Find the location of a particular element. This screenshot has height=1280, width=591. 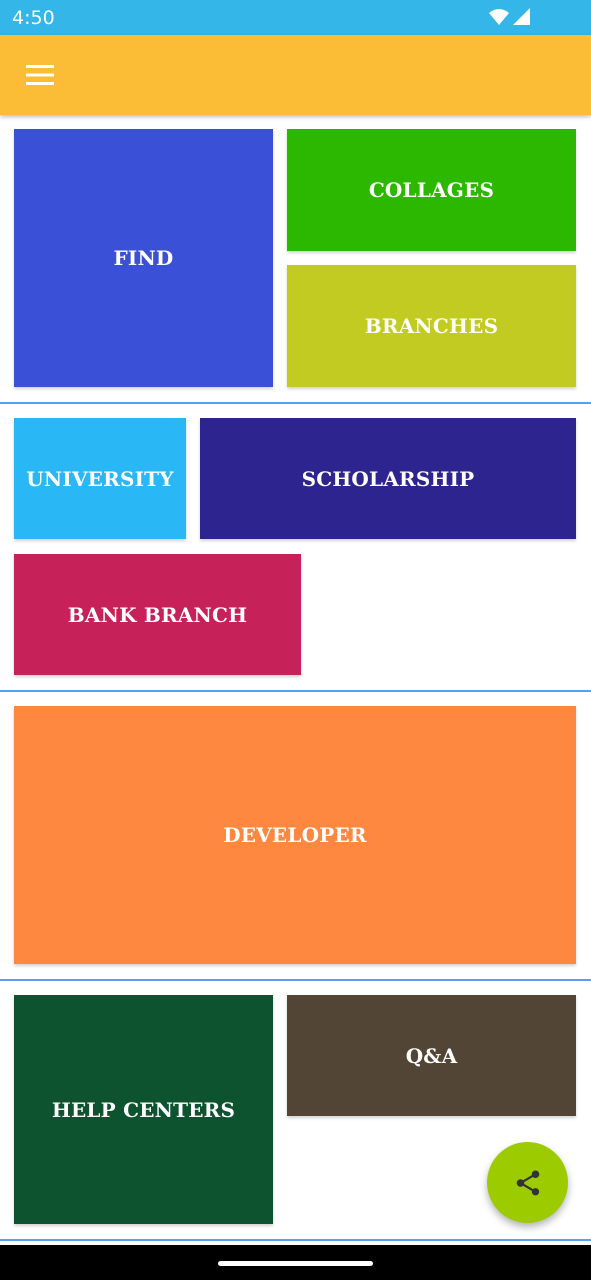

find-tile: FIND is located at coordinates (143, 258).